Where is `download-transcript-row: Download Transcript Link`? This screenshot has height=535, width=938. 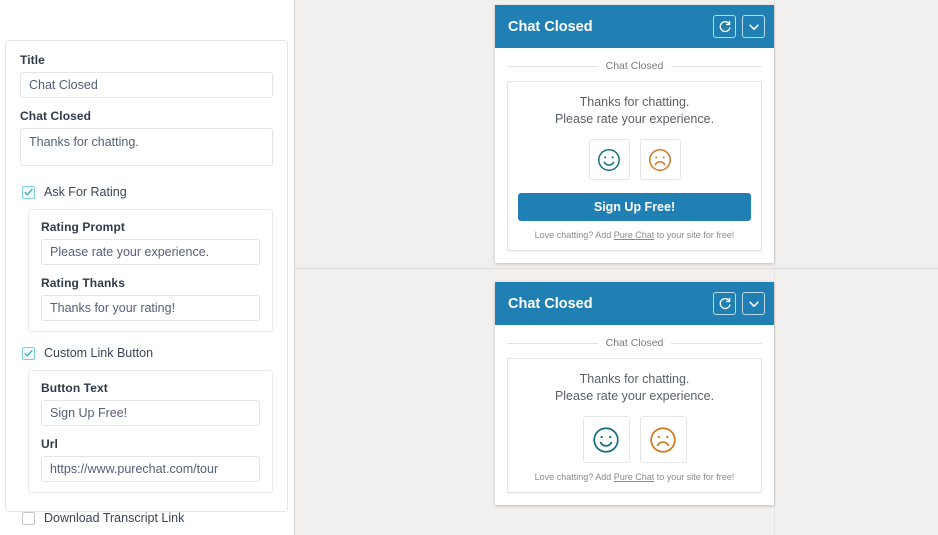
download-transcript-row: Download Transcript Link is located at coordinates (147, 518).